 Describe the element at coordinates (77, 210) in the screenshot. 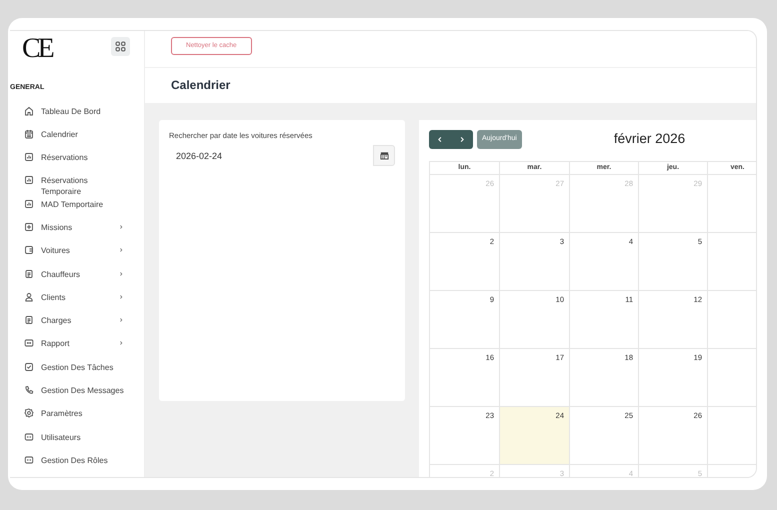

I see `sidebar-item: MAD Temportaire` at that location.